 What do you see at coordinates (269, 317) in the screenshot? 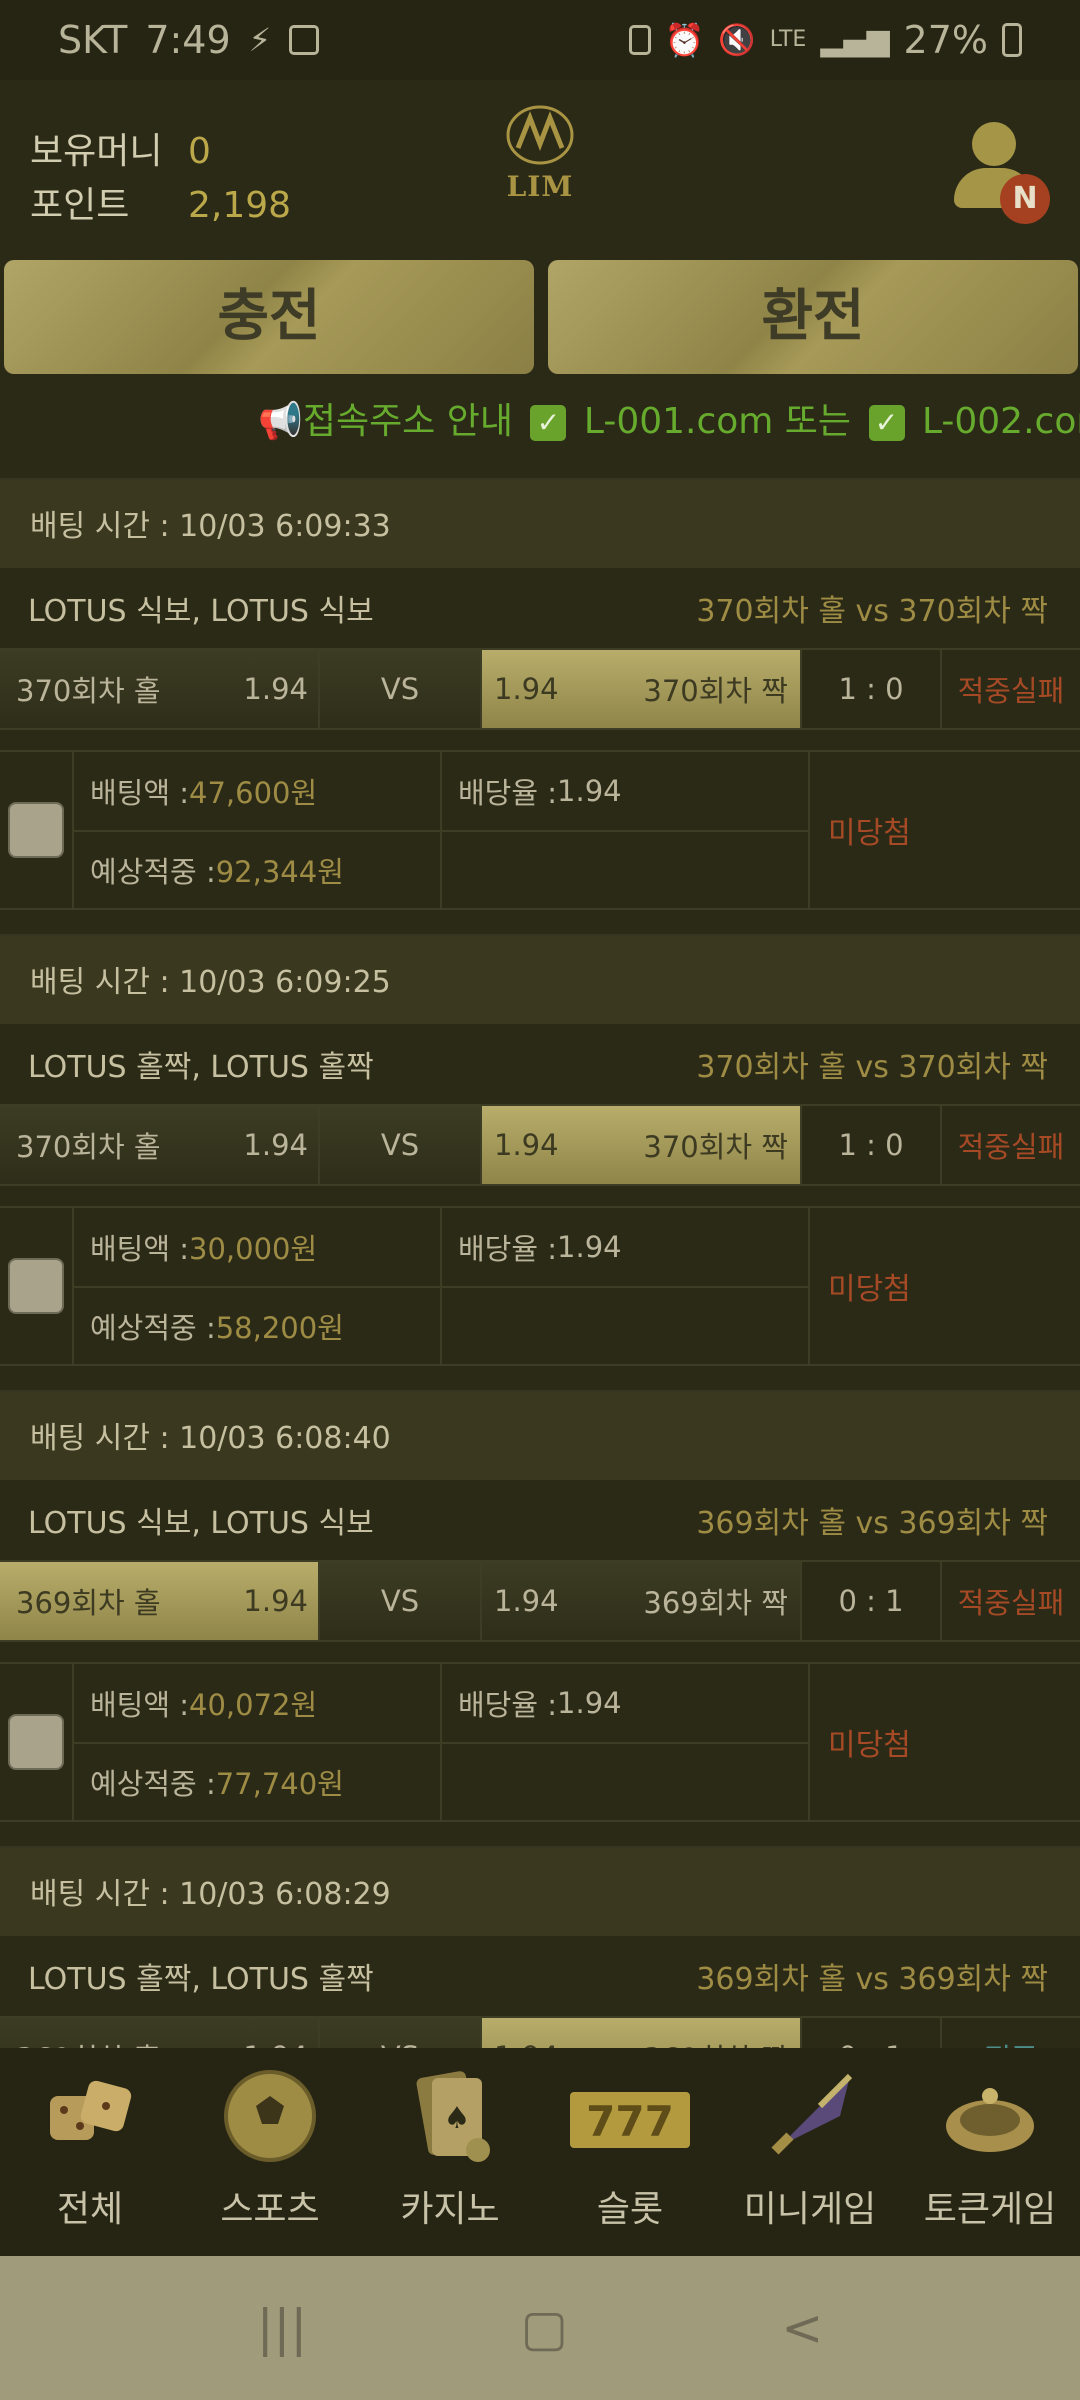
I see `charge-button: 충전` at bounding box center [269, 317].